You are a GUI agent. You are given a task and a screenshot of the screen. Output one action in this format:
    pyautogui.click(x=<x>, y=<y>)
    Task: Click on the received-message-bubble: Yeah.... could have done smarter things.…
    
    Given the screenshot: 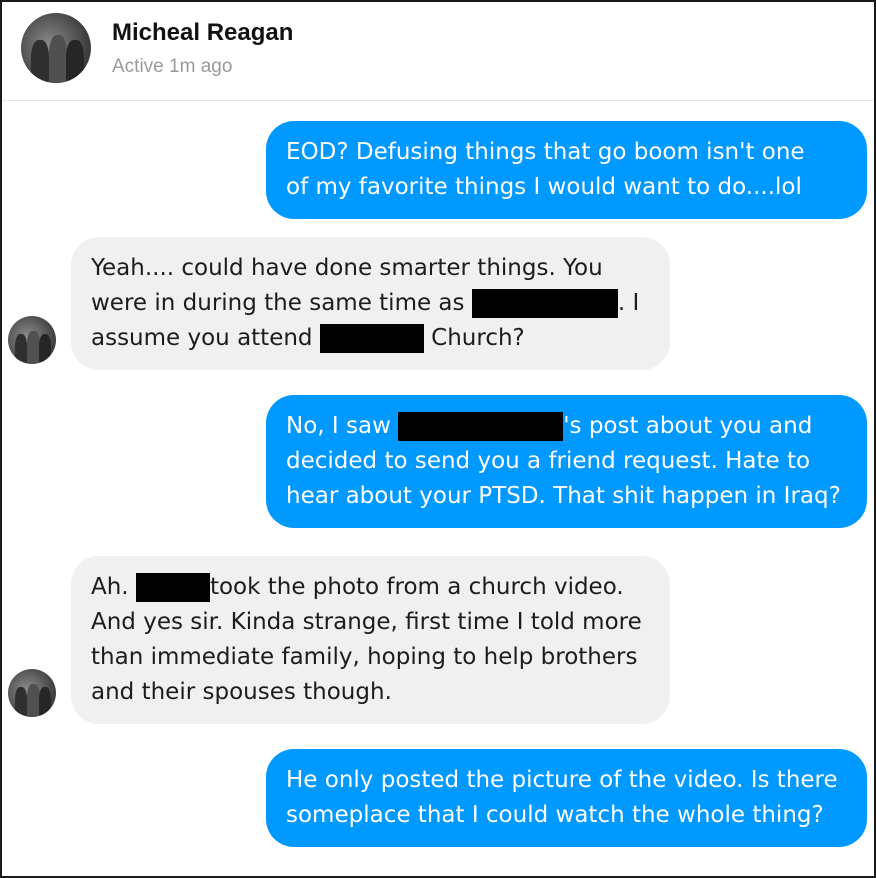 What is the action you would take?
    pyautogui.click(x=370, y=303)
    